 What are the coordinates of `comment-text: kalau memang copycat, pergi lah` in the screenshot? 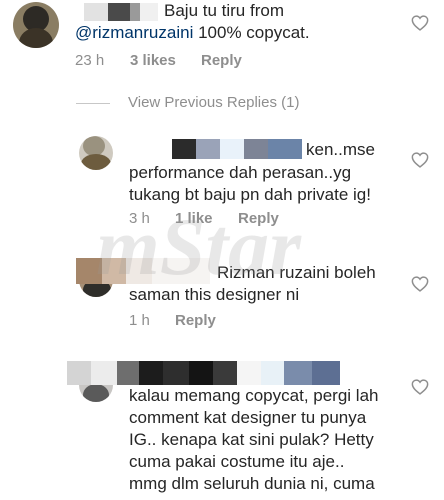 It's located at (254, 395).